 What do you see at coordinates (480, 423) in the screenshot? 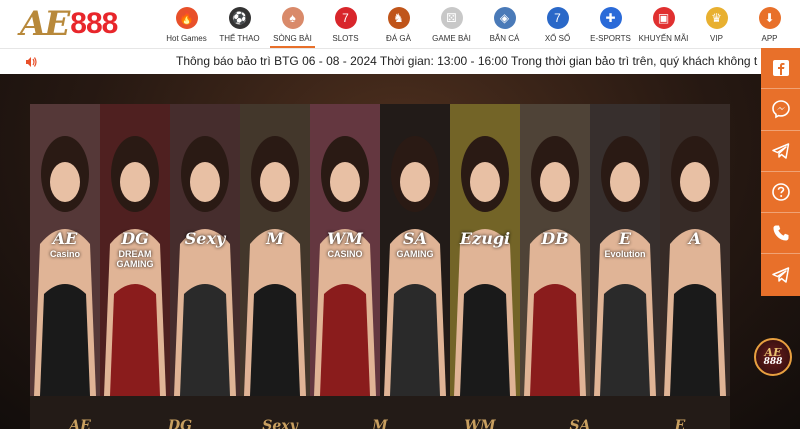
I see `strip-provider-logo: WM` at bounding box center [480, 423].